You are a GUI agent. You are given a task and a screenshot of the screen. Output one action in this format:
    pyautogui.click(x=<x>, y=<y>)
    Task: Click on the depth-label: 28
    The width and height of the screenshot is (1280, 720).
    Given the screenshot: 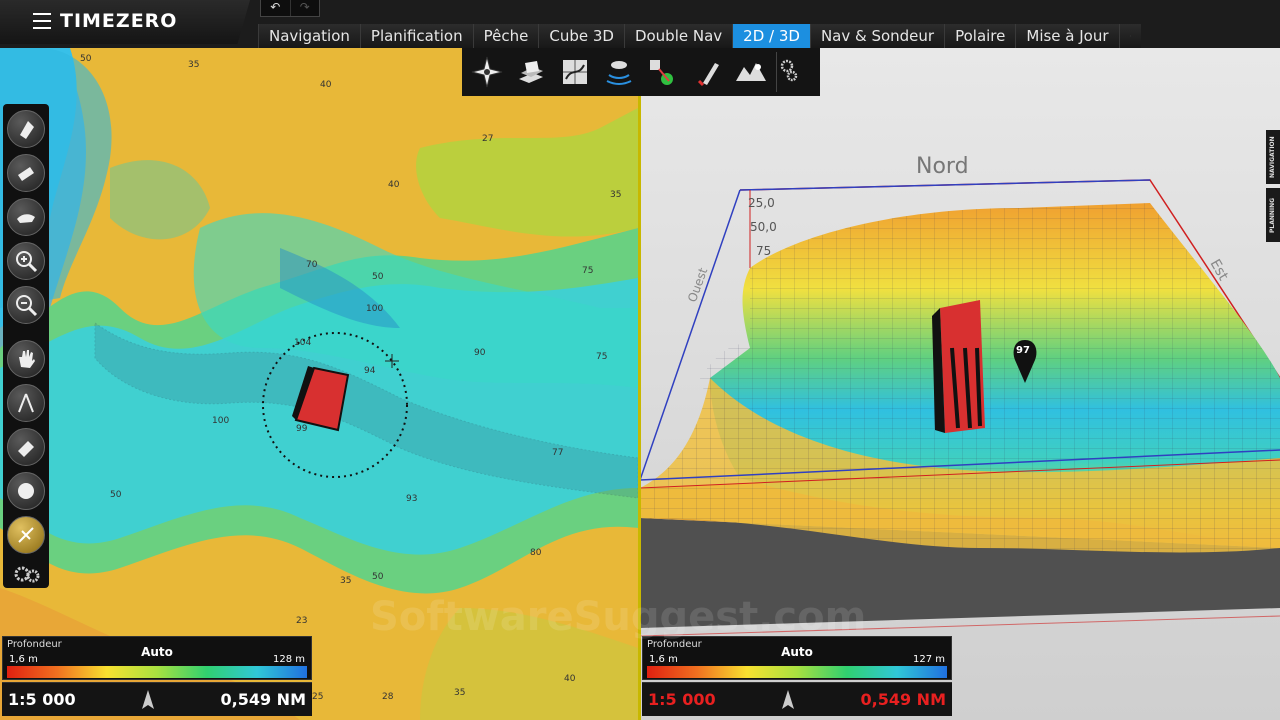 What is the action you would take?
    pyautogui.click(x=388, y=697)
    